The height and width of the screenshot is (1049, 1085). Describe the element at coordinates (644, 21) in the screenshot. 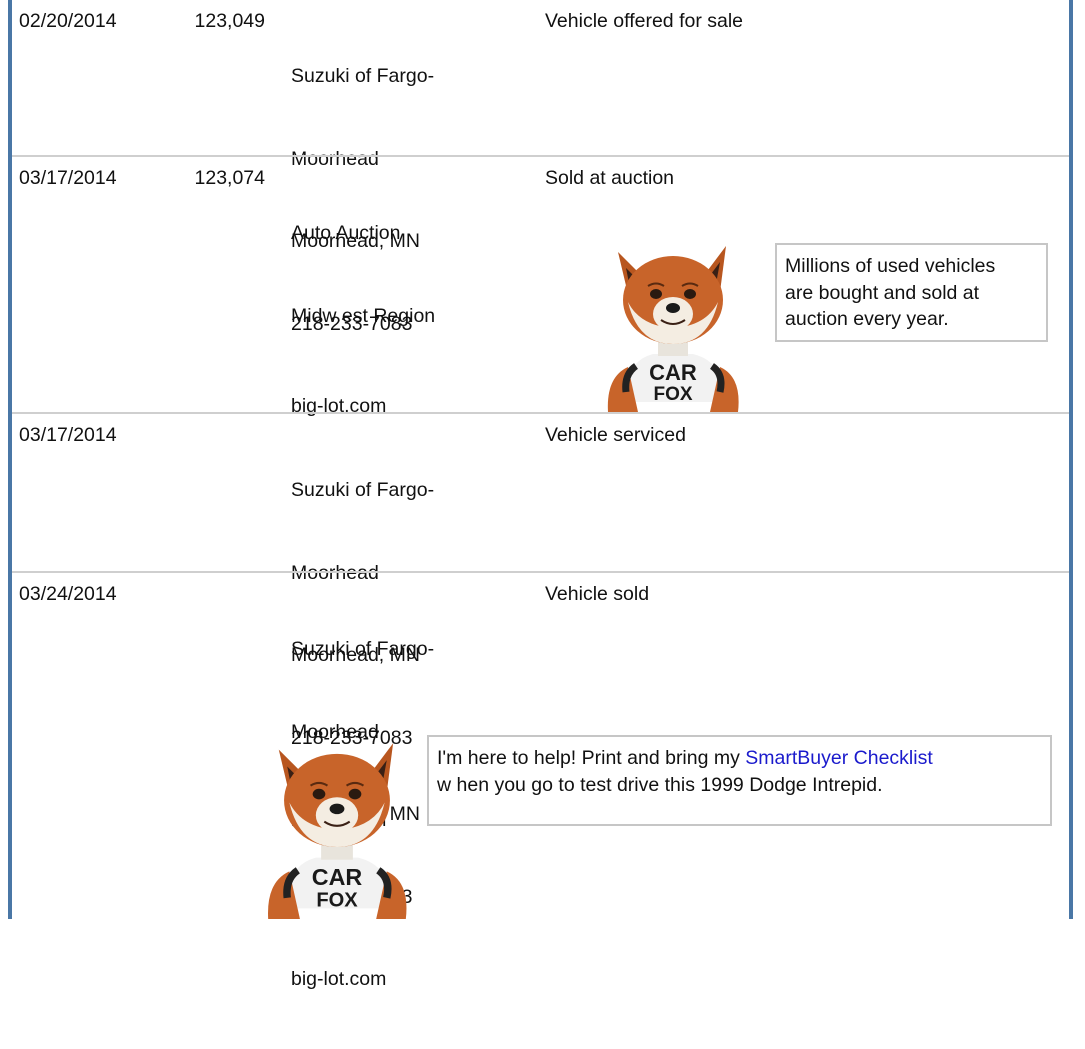

I see `row-comment: Vehicle offered for sale` at that location.